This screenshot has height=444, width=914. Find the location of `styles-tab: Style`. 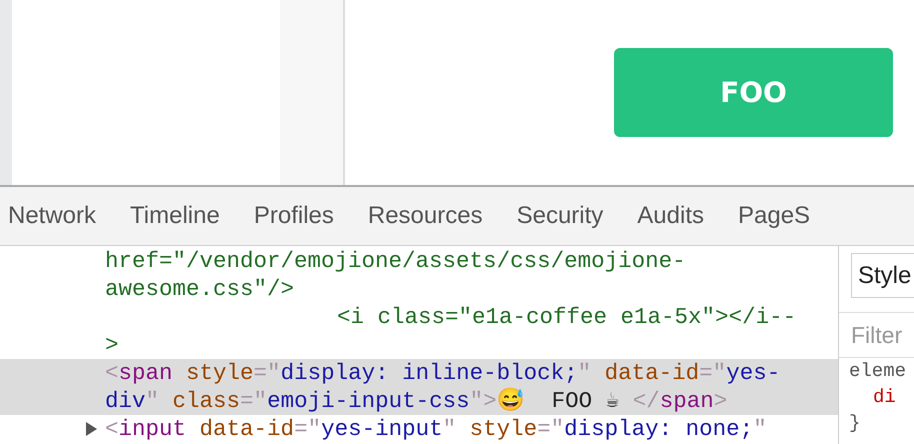

styles-tab: Style is located at coordinates (882, 275).